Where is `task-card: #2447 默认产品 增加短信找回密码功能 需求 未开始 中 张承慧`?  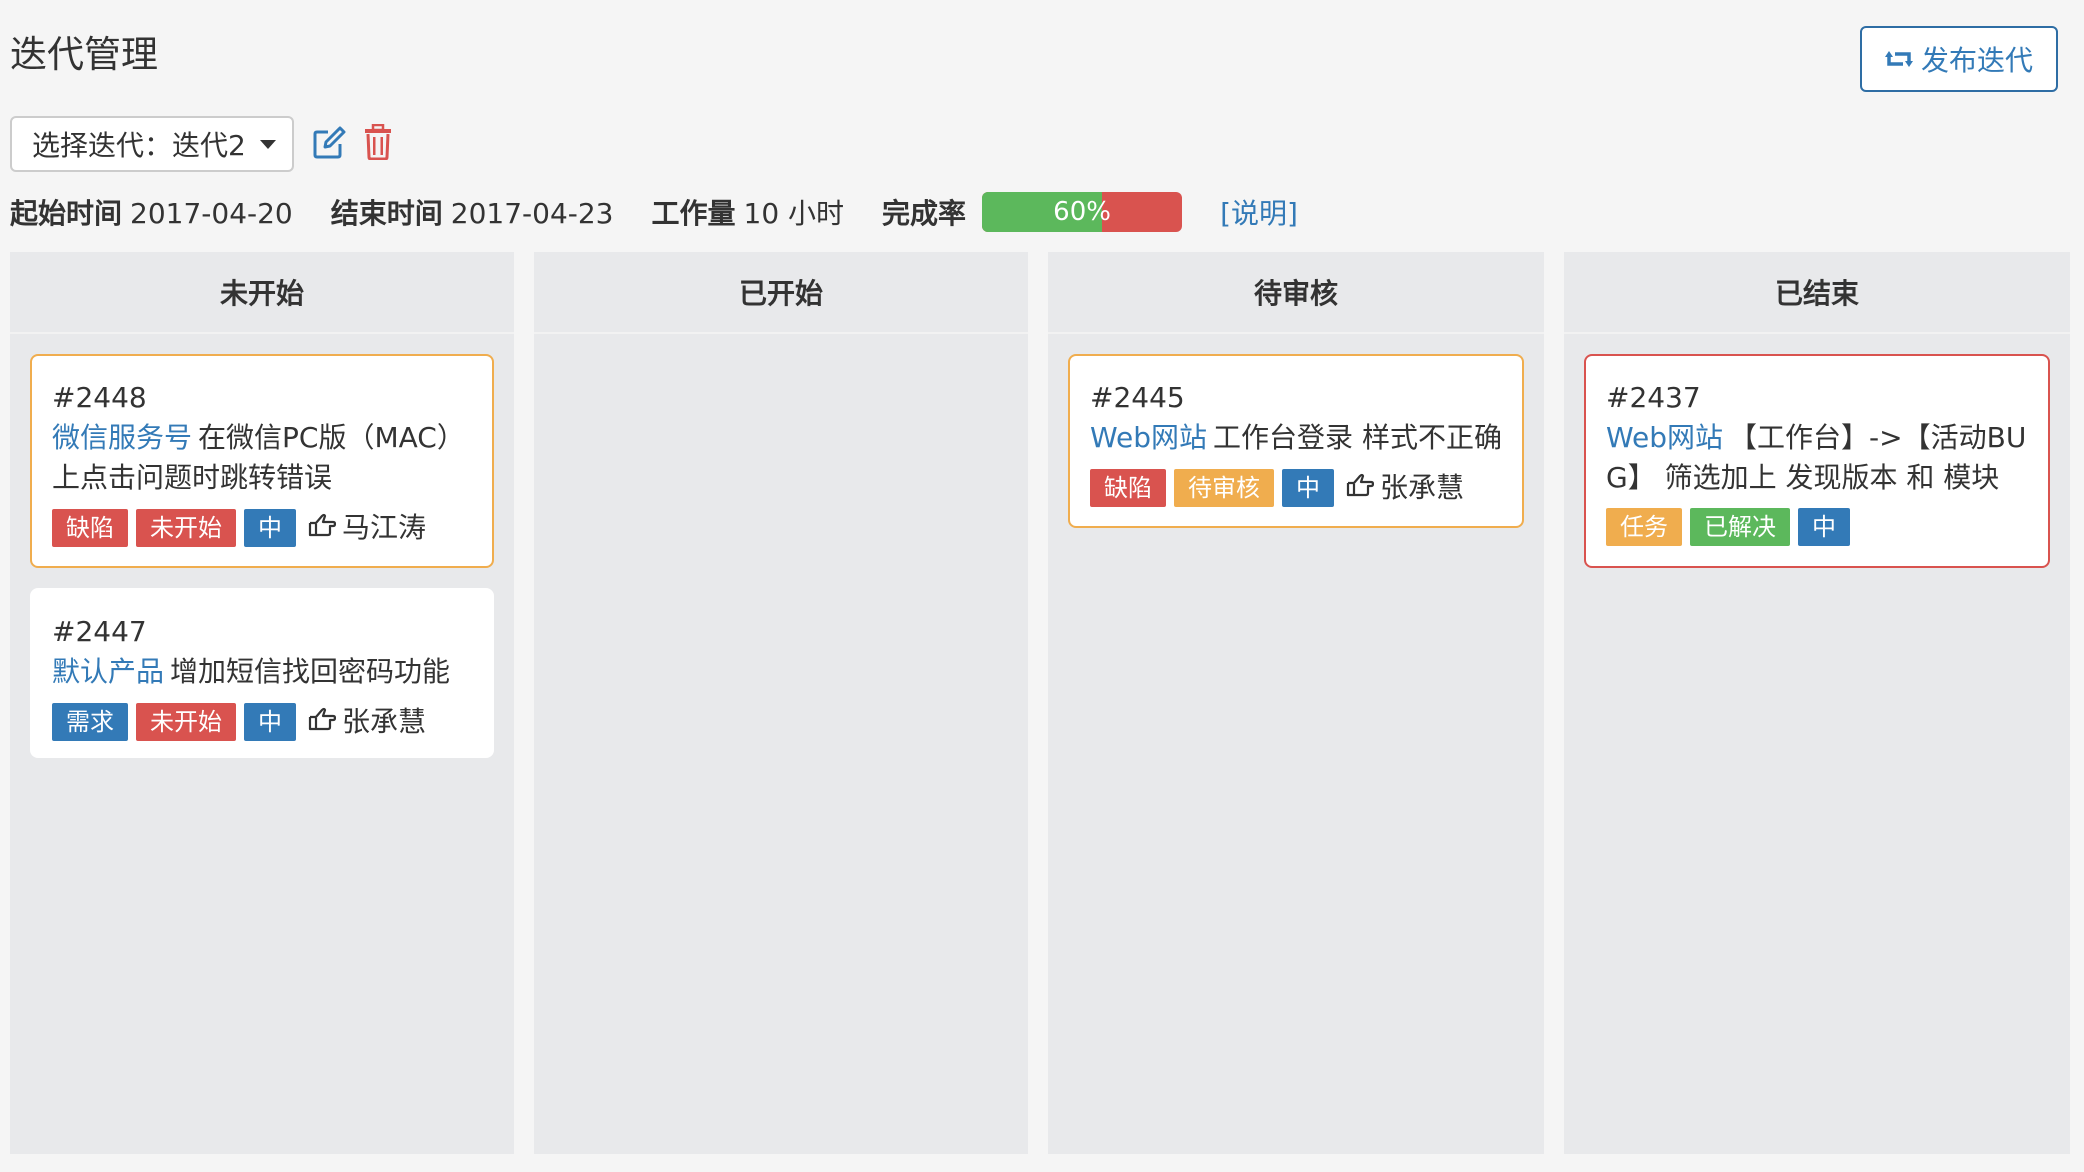
task-card: #2447 默认产品 增加短信找回密码功能 需求 未开始 中 张承慧 is located at coordinates (262, 673).